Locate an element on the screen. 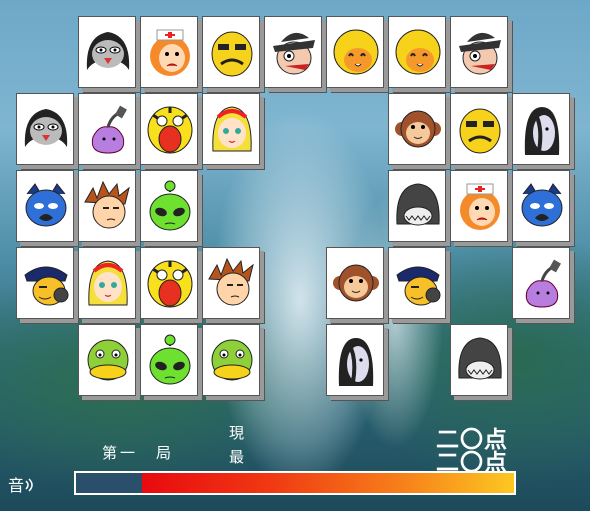 The height and width of the screenshot is (511, 590). current-score-label: 現 is located at coordinates (238, 433).